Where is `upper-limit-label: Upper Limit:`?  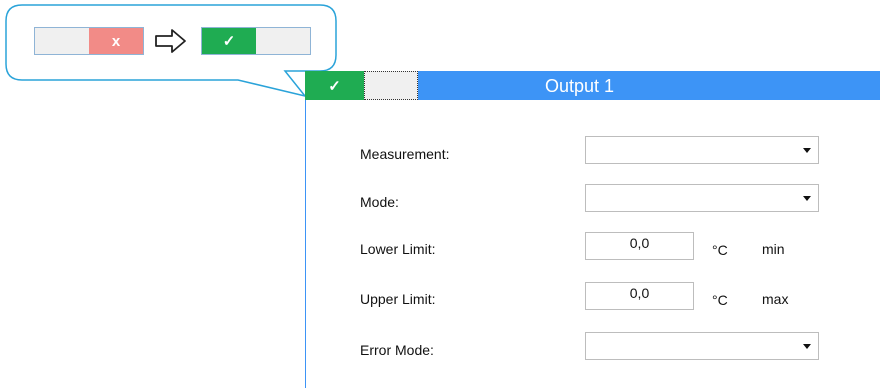
upper-limit-label: Upper Limit: is located at coordinates (398, 299).